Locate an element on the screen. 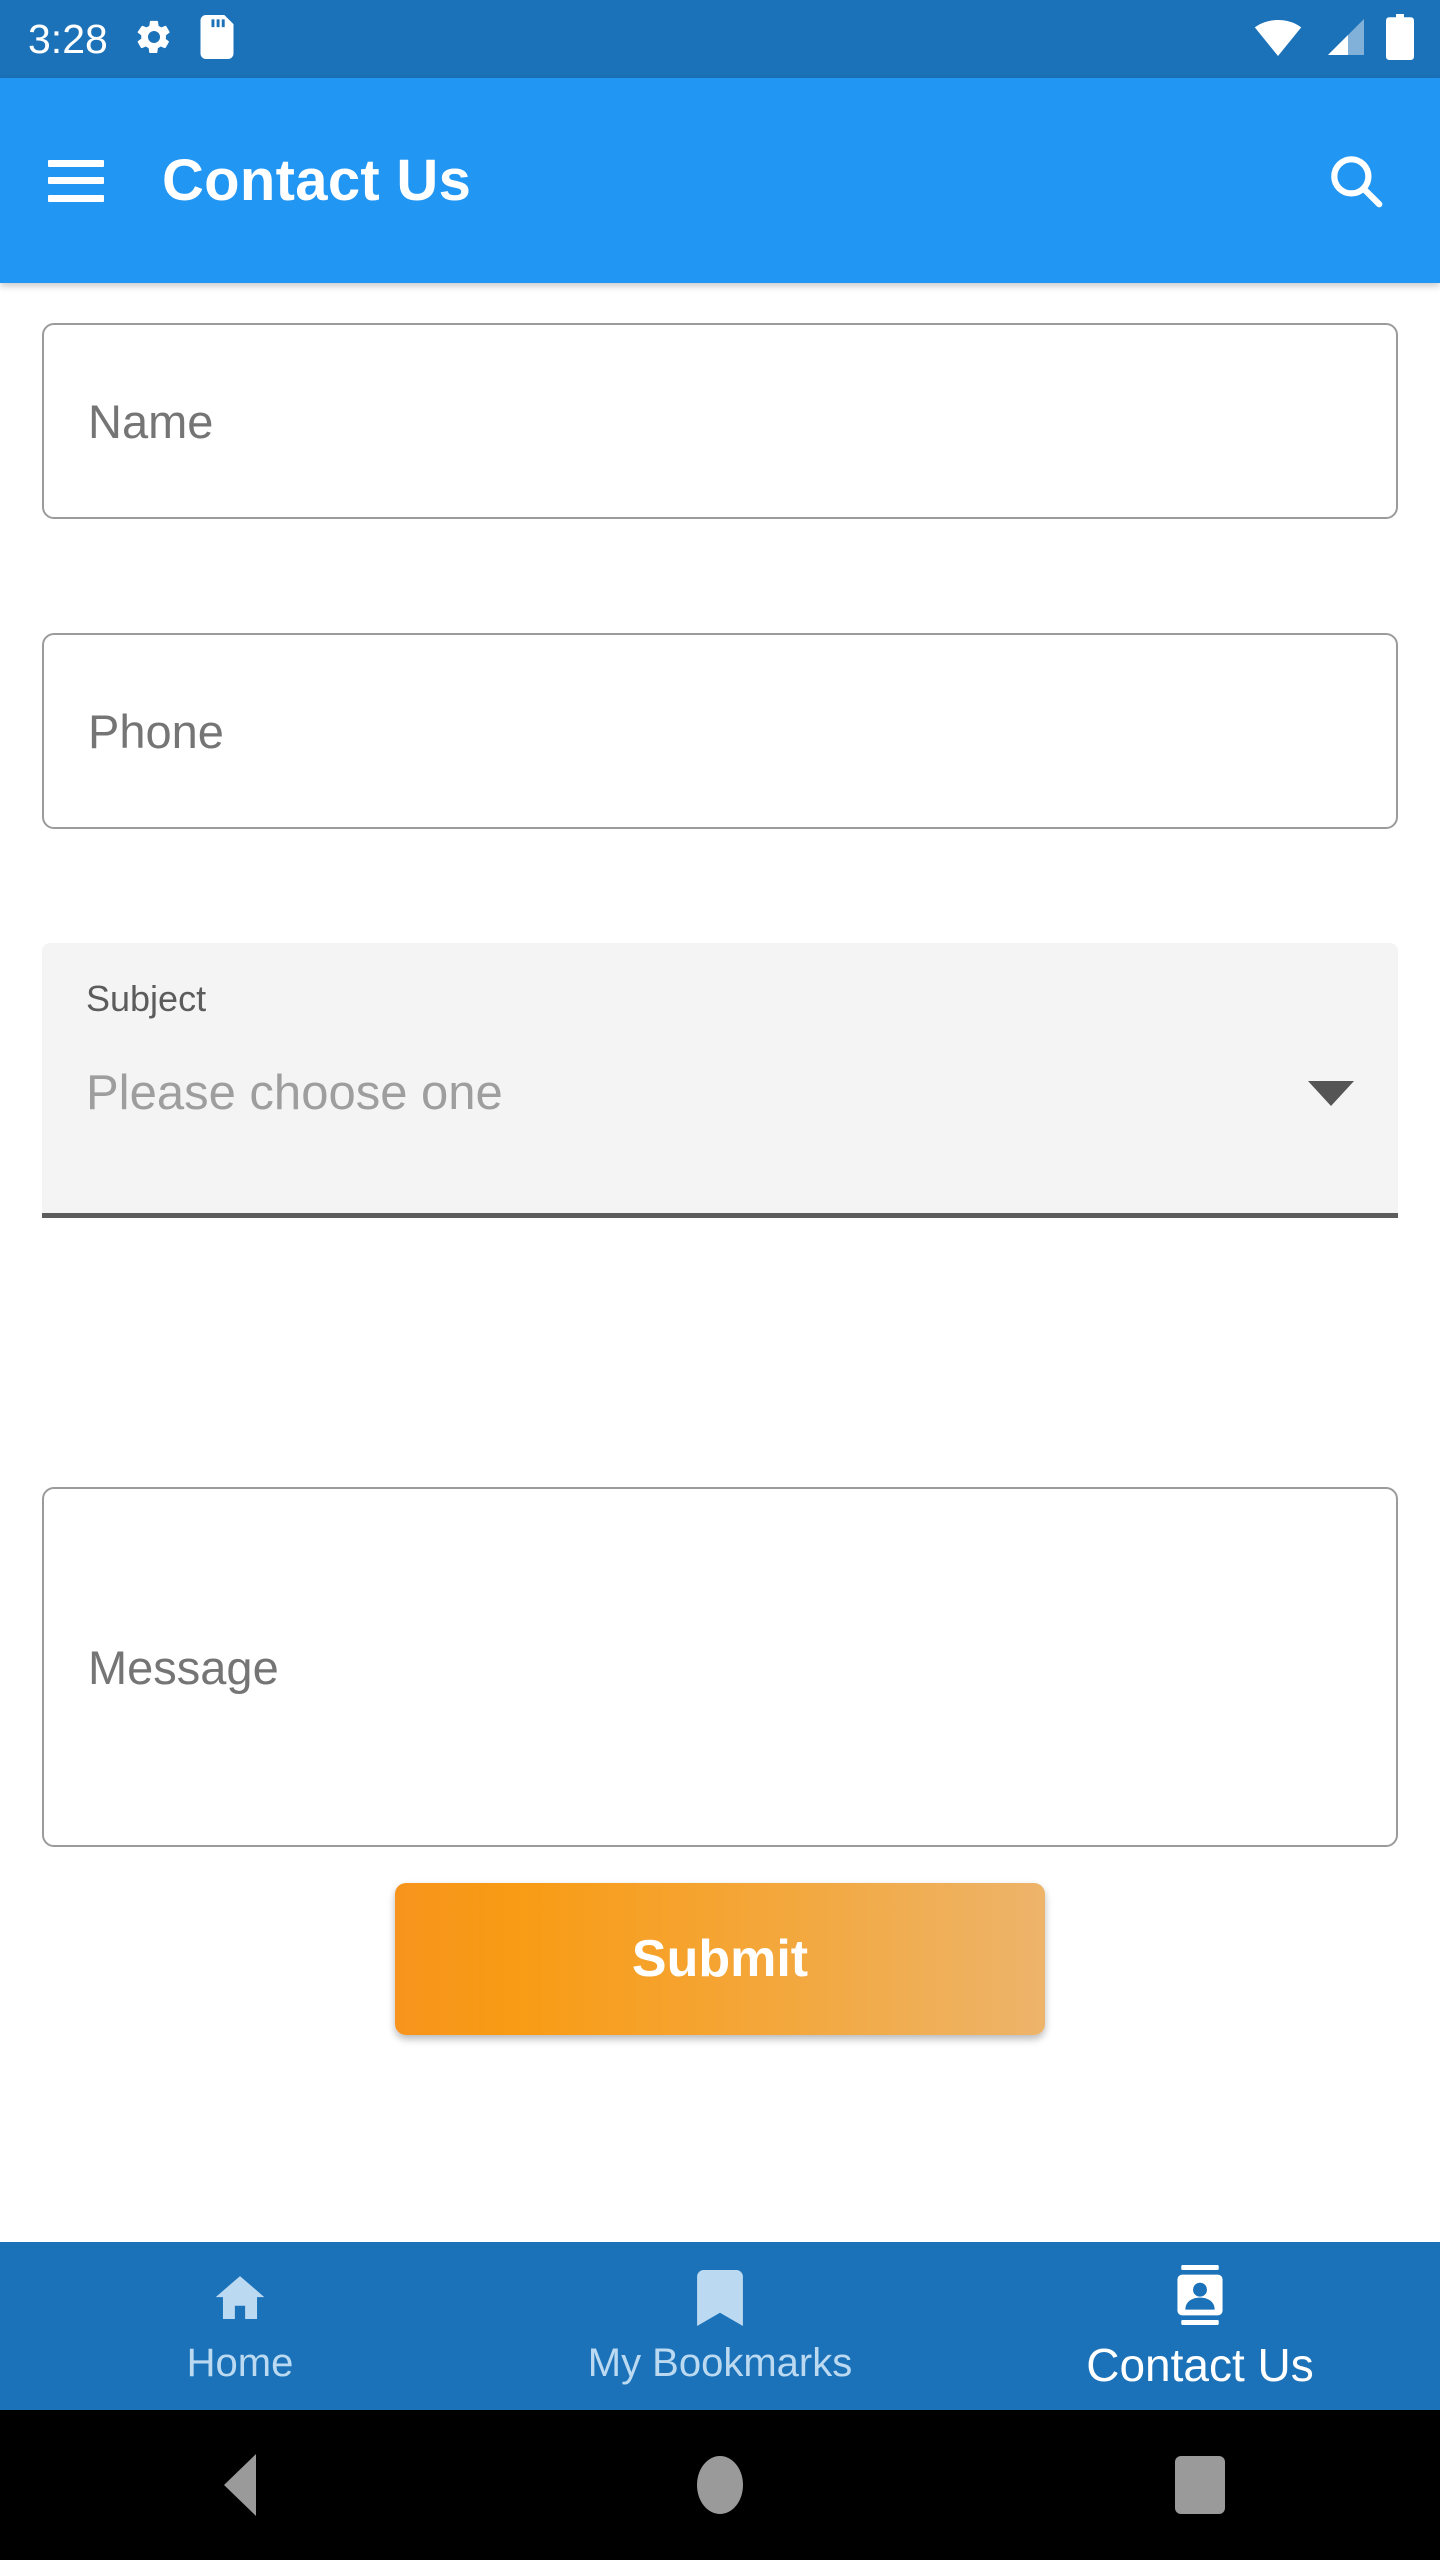  home-circle-icon is located at coordinates (720, 2485).